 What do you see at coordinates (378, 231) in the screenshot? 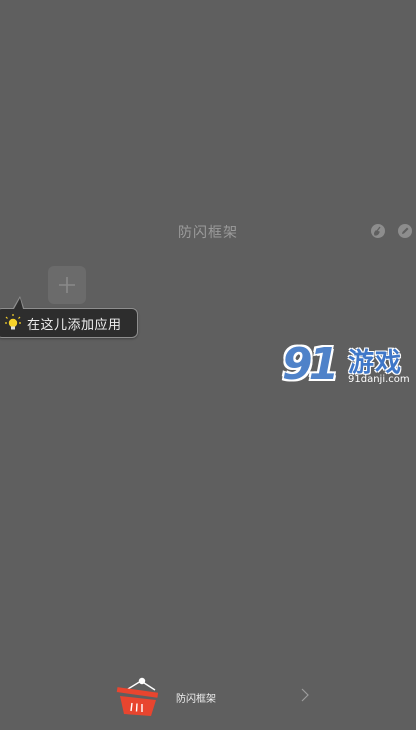
I see `broom-icon` at bounding box center [378, 231].